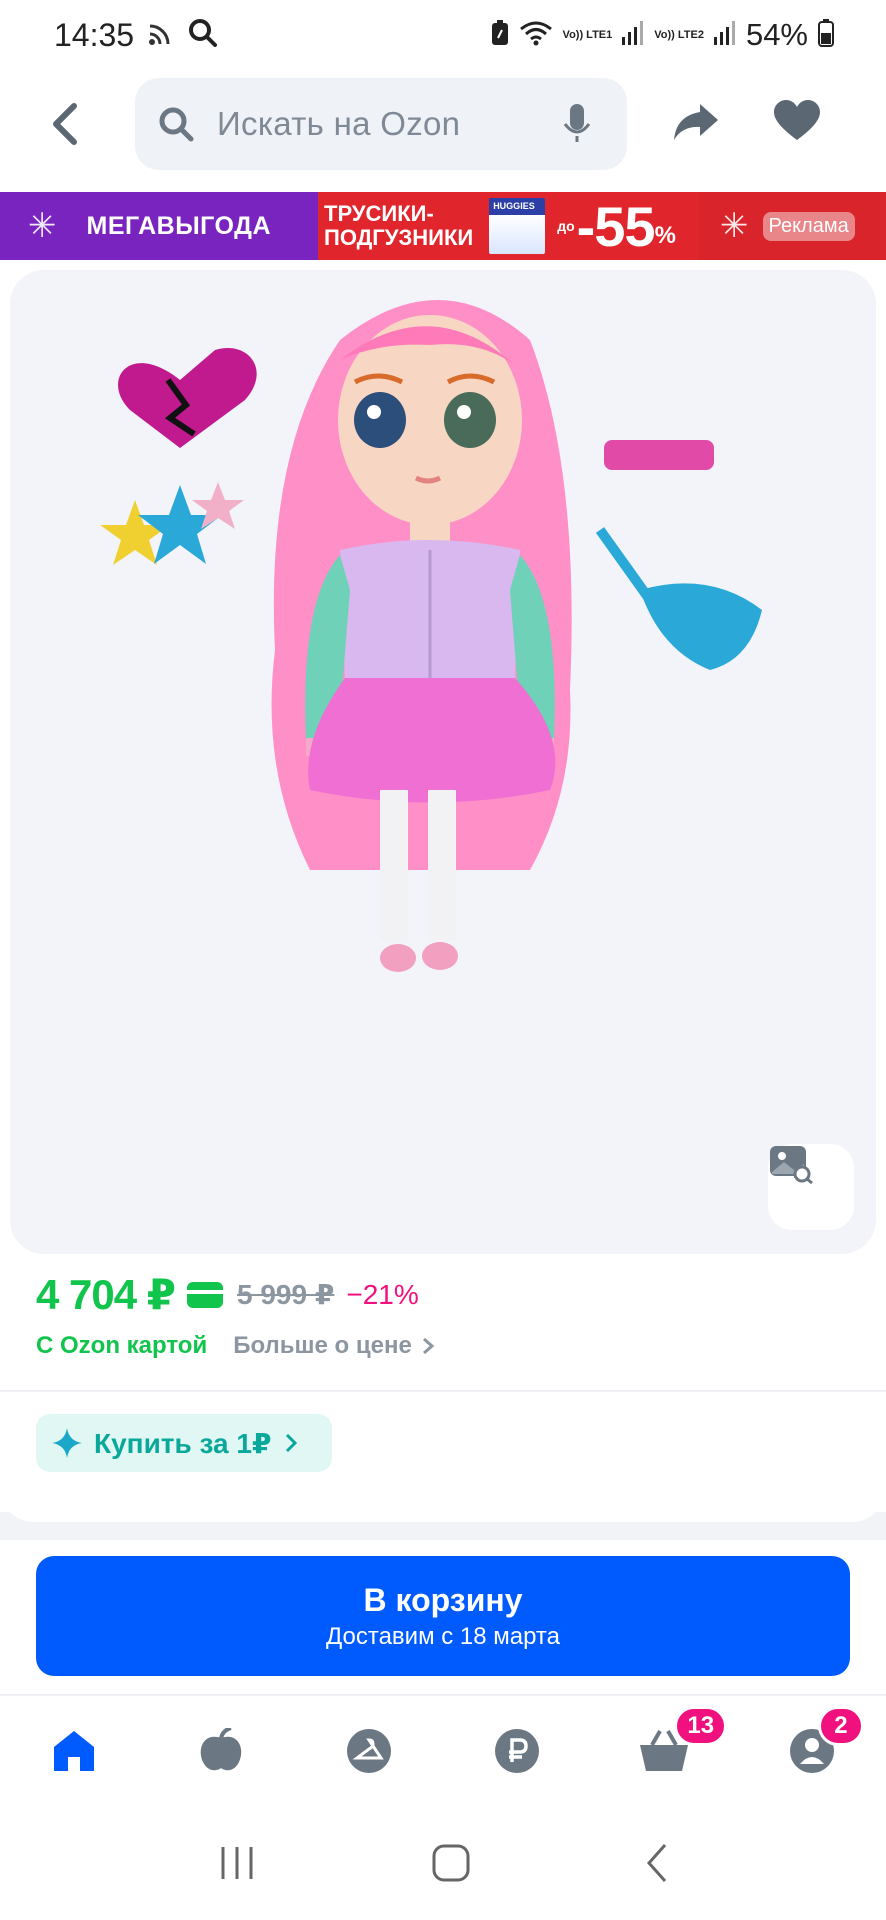  I want to click on sparkle-icon, so click(67, 1443).